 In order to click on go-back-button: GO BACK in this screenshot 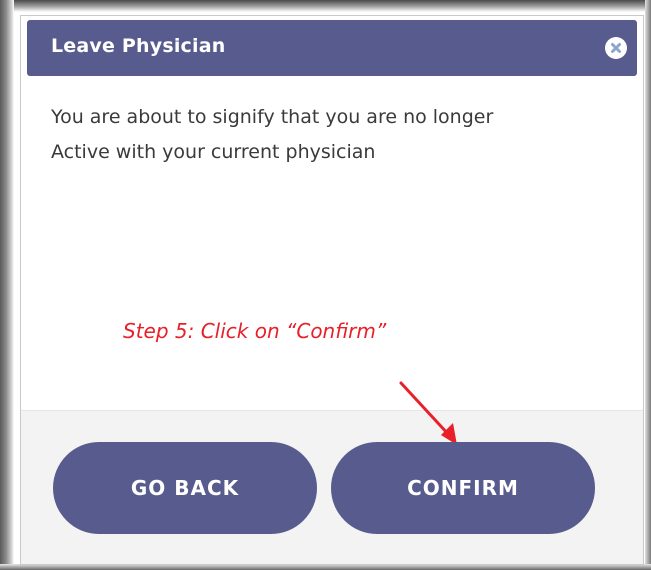, I will do `click(185, 488)`.